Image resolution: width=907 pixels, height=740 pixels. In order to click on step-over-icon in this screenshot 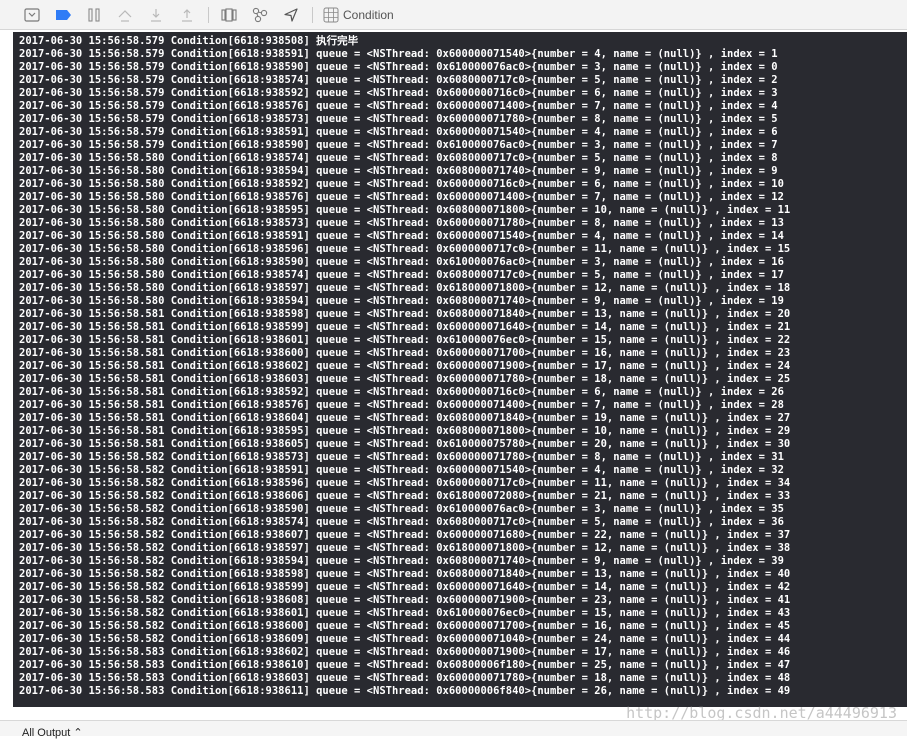, I will do `click(125, 15)`.